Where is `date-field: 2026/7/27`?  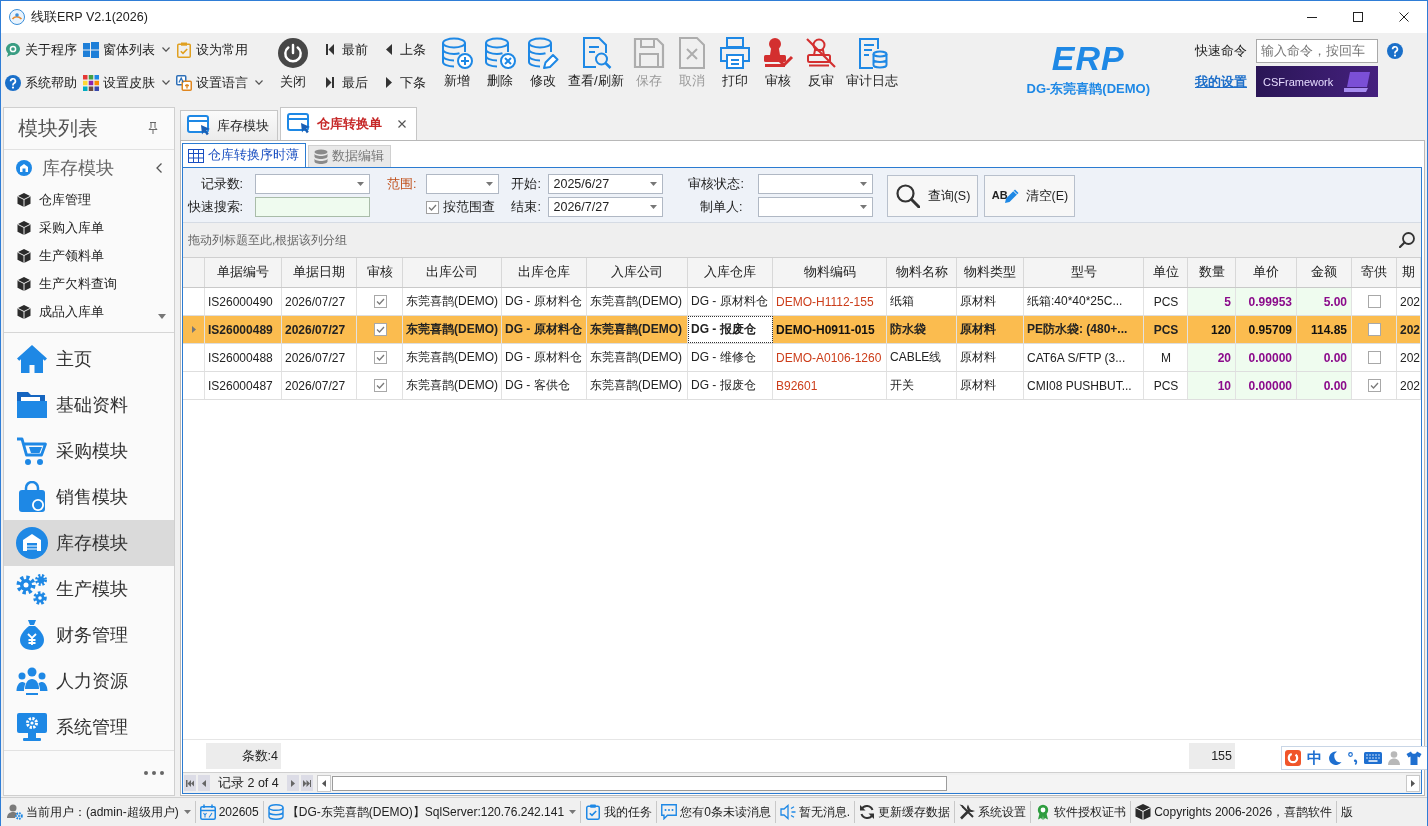
date-field: 2026/7/27 is located at coordinates (606, 207).